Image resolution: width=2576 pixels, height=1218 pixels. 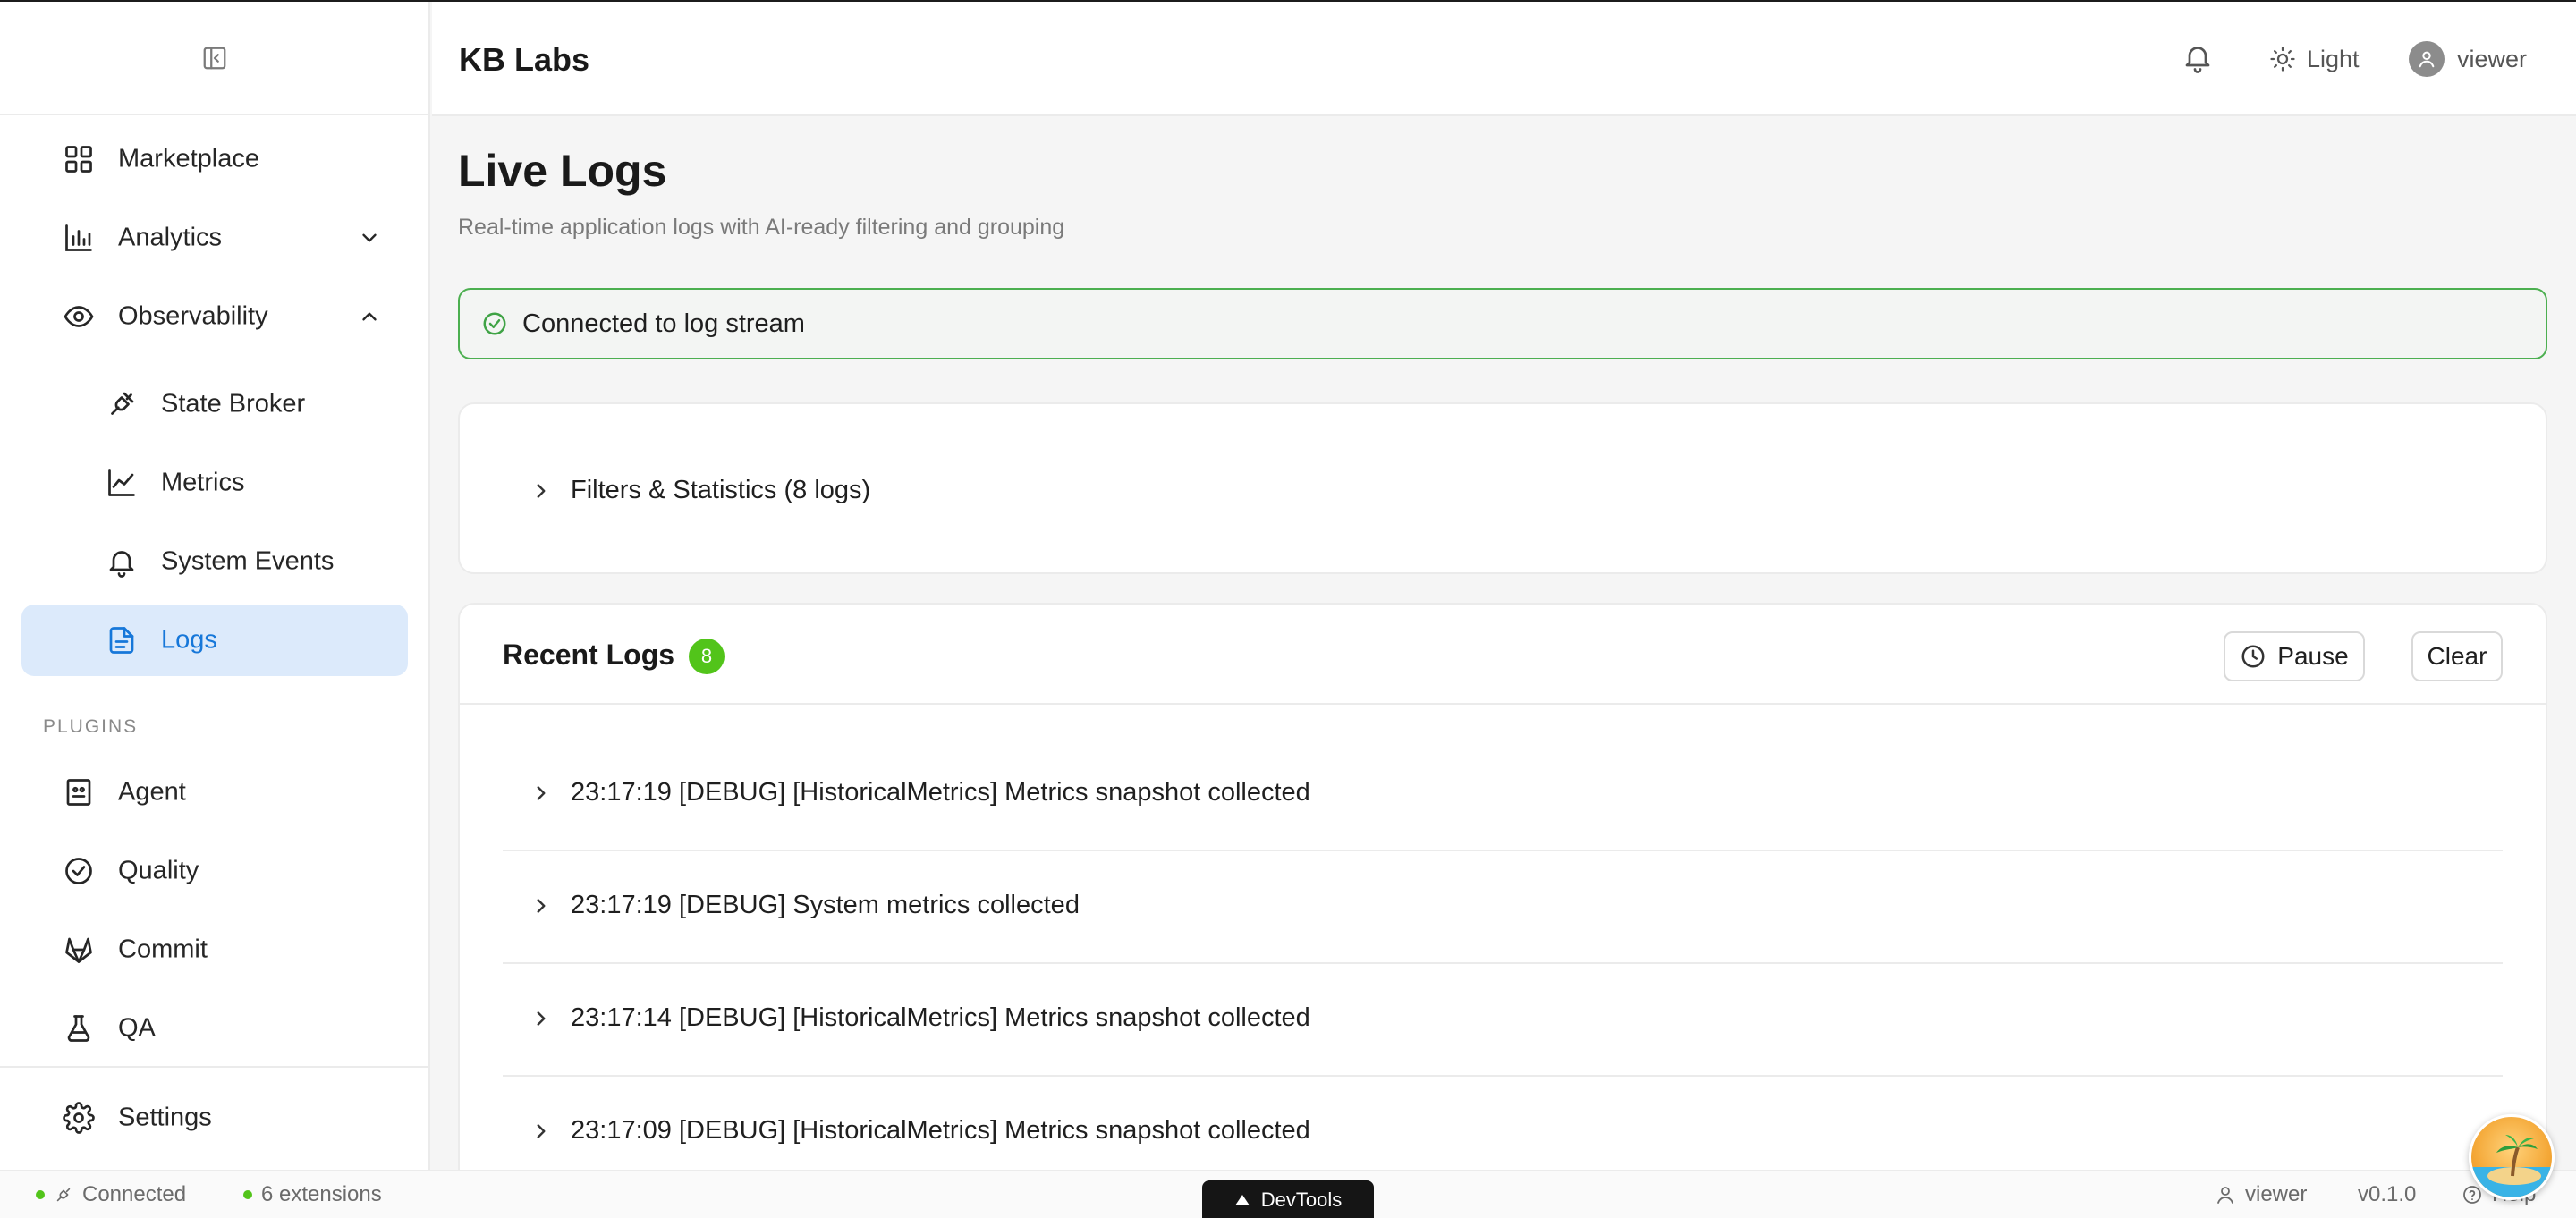 What do you see at coordinates (369, 237) in the screenshot?
I see `chevron-down-icon` at bounding box center [369, 237].